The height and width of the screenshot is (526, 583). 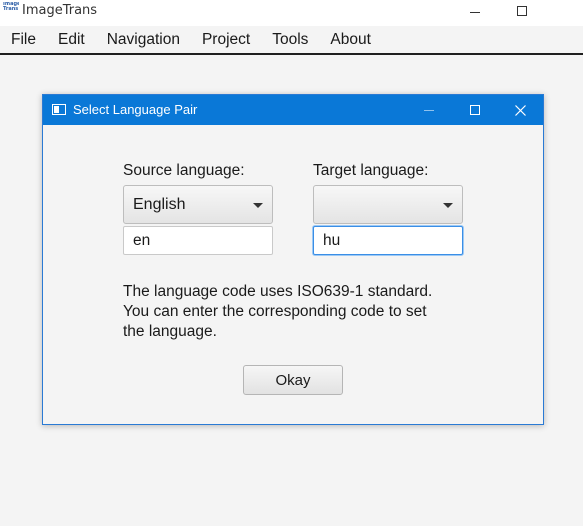 I want to click on help-line: the language., so click(x=170, y=331).